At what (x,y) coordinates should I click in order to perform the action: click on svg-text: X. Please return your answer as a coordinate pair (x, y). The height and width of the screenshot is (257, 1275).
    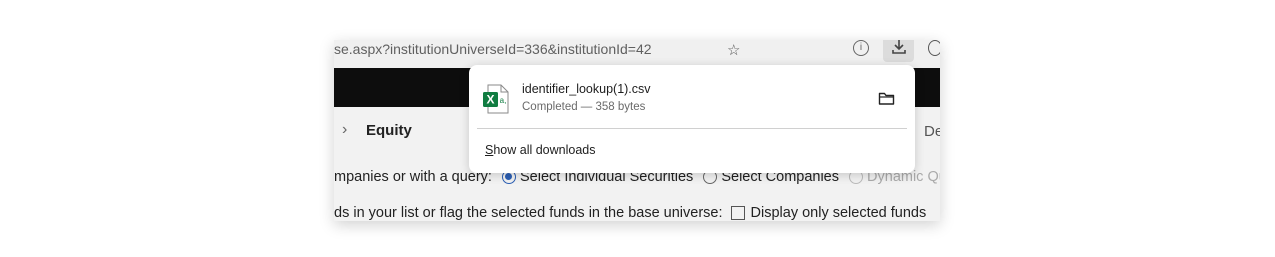
    Looking at the image, I should click on (490, 100).